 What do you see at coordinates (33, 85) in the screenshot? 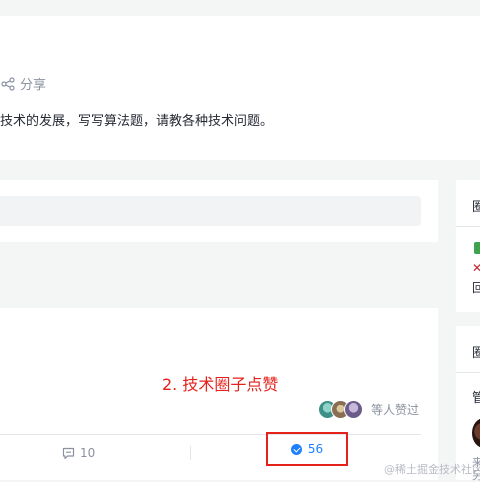
I see `share-label: 分享` at bounding box center [33, 85].